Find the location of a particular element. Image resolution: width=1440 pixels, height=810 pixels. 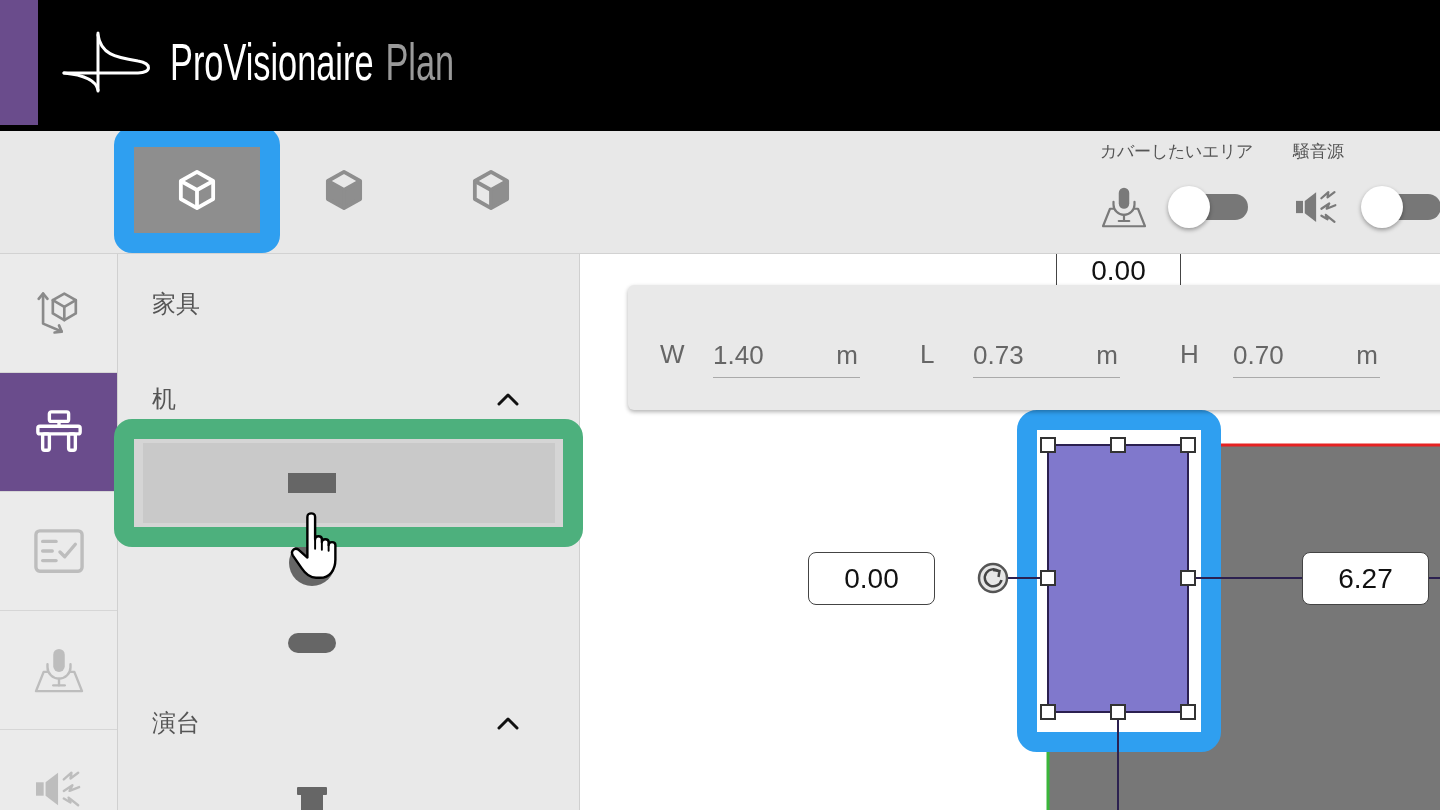

size-label: H is located at coordinates (1190, 354).